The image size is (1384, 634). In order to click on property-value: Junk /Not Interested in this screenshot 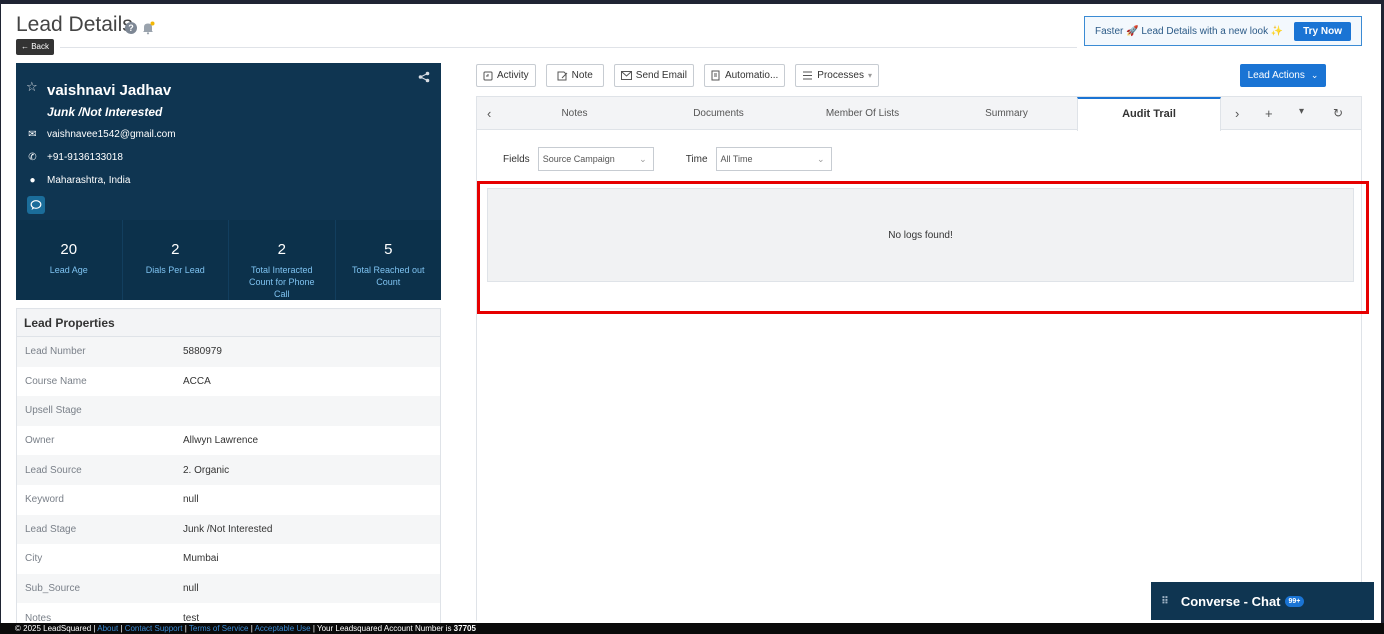, I will do `click(228, 529)`.